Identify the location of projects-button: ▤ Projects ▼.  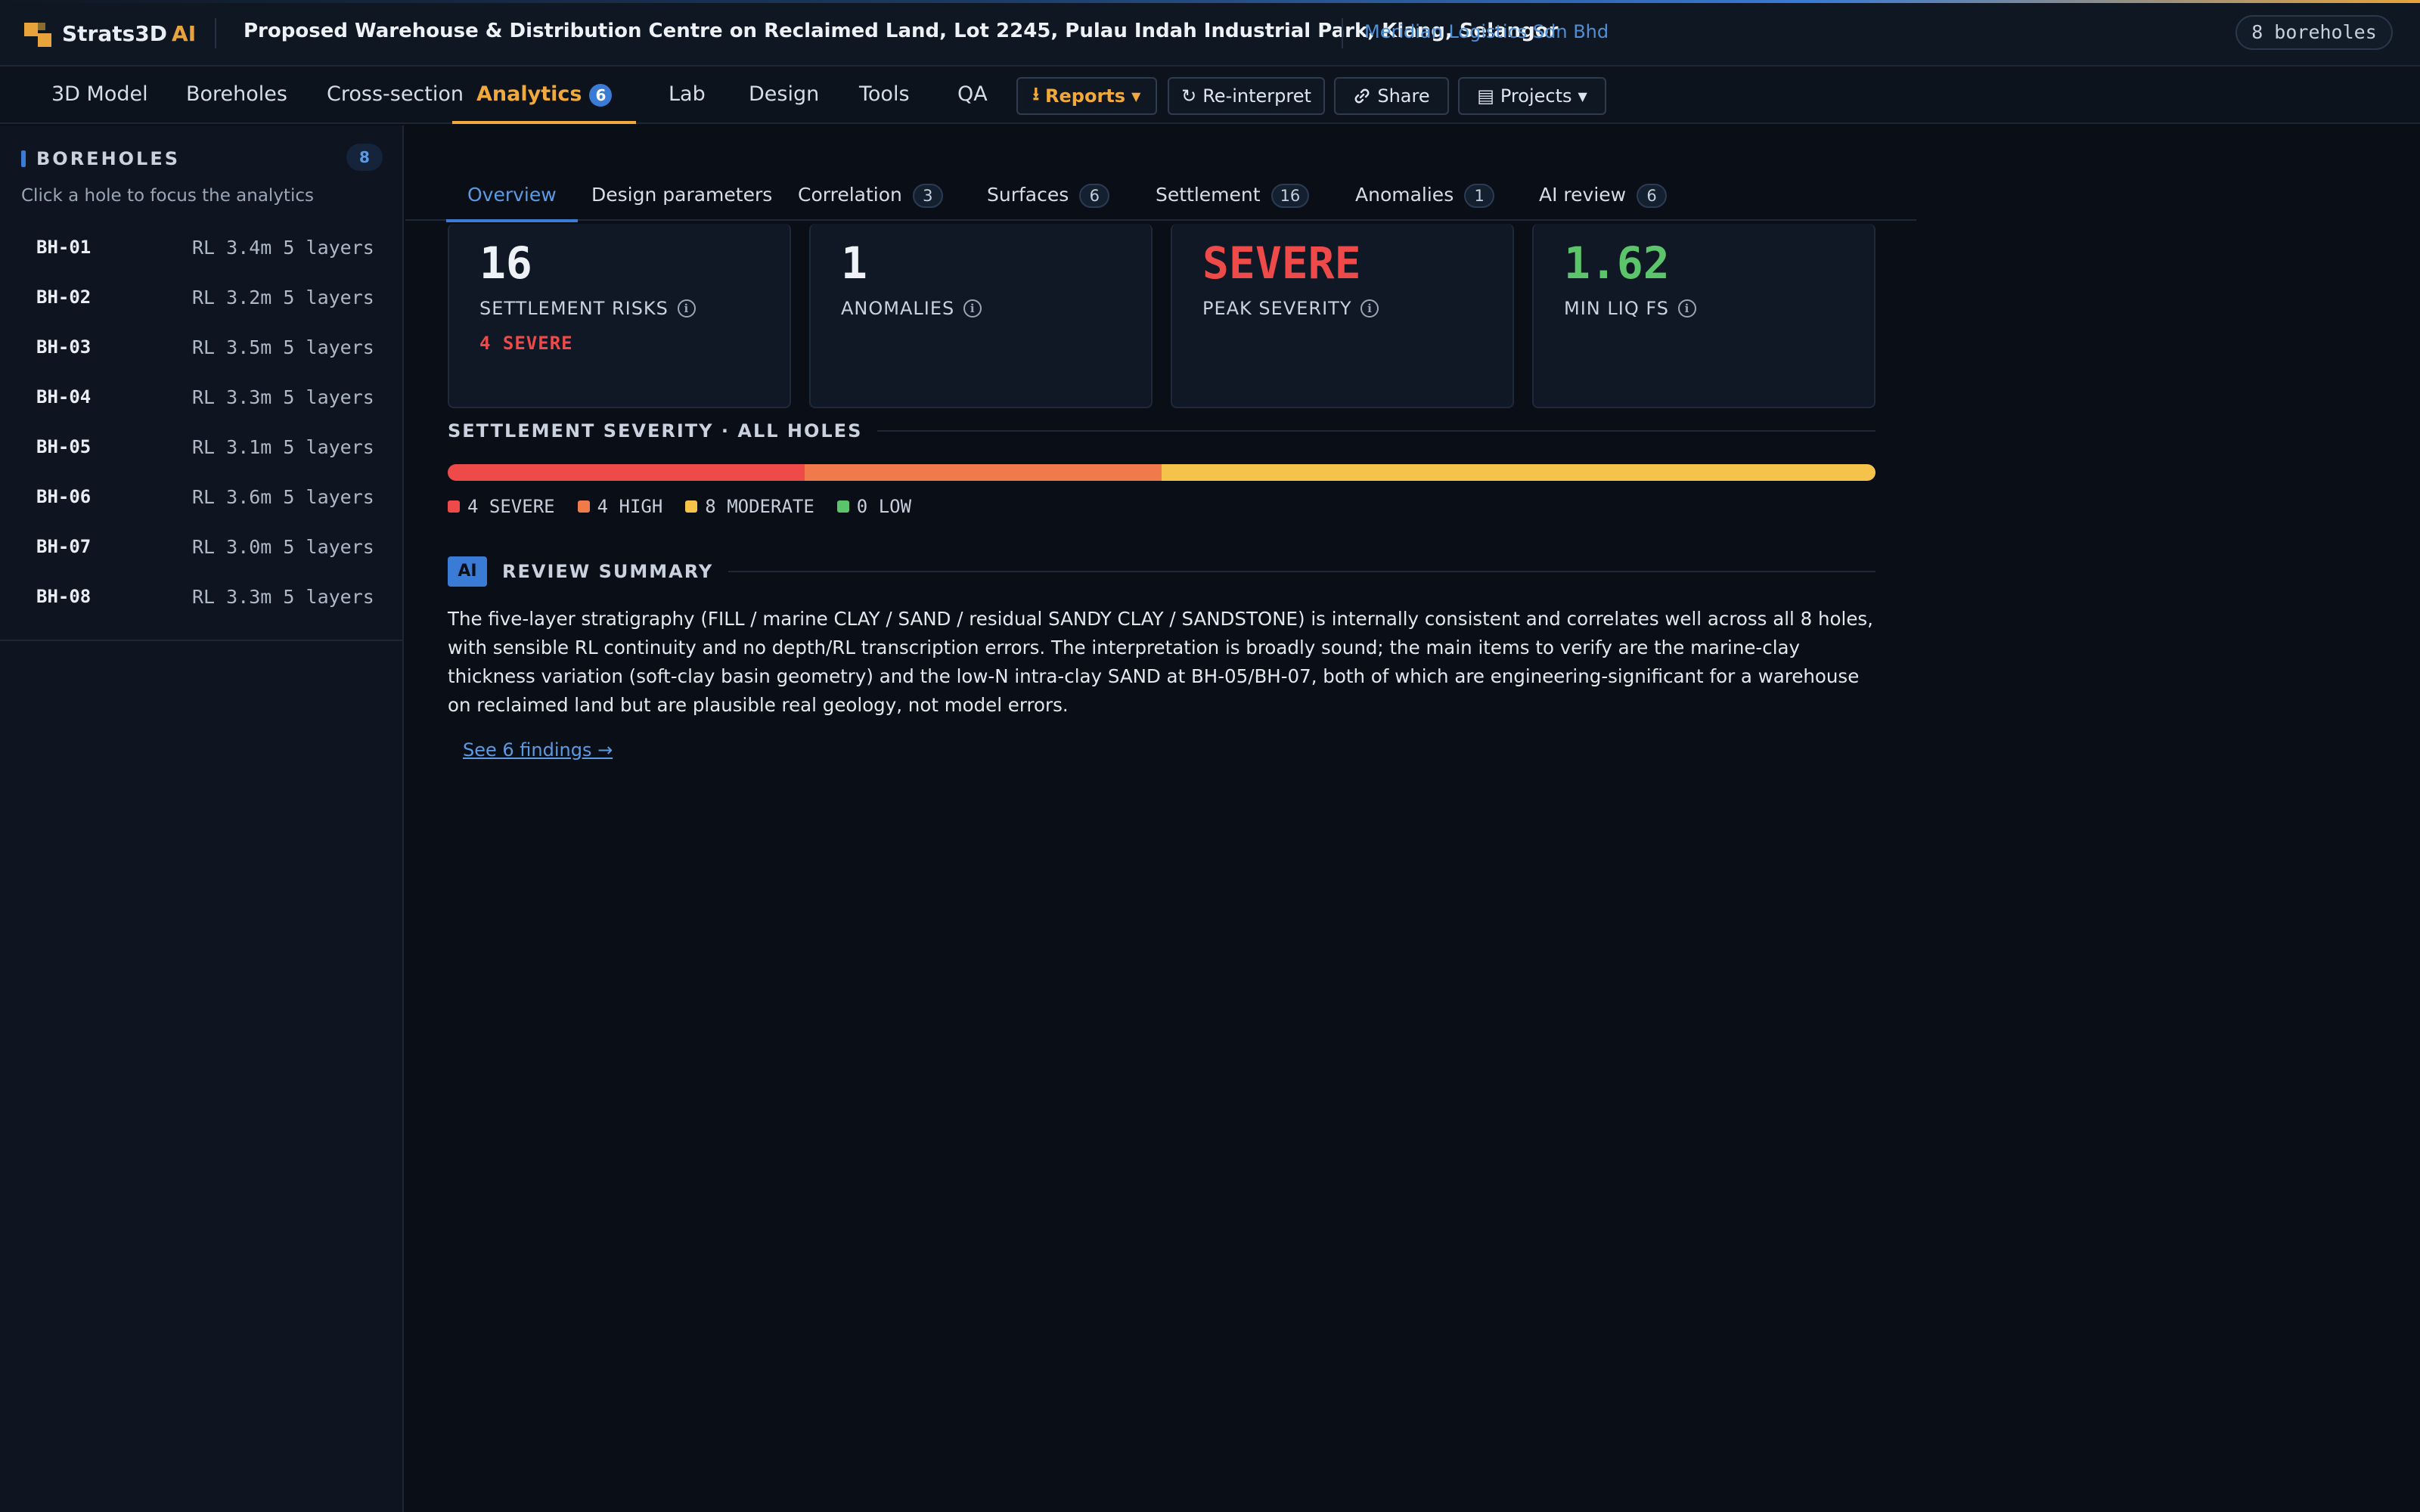
(1532, 96).